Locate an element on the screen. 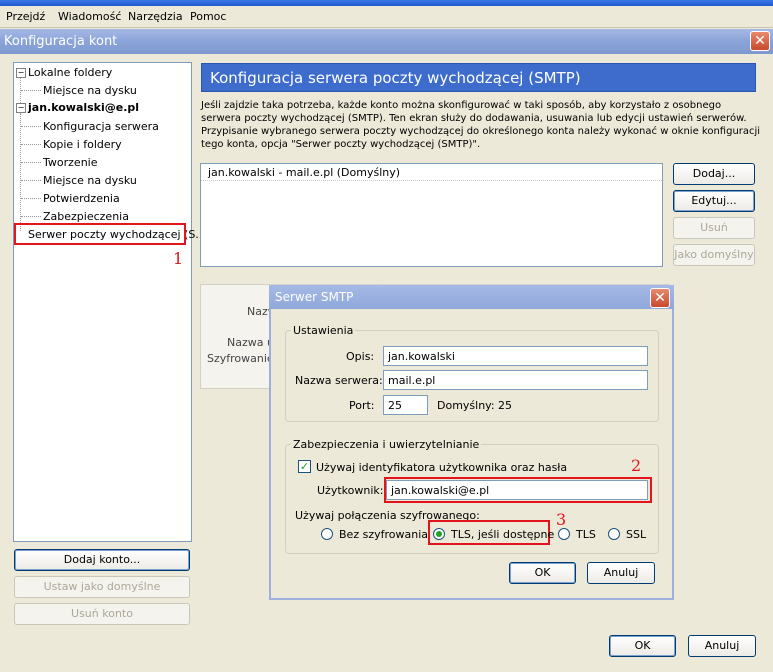 This screenshot has height=672, width=773. radio-tls-label: TLS is located at coordinates (586, 534).